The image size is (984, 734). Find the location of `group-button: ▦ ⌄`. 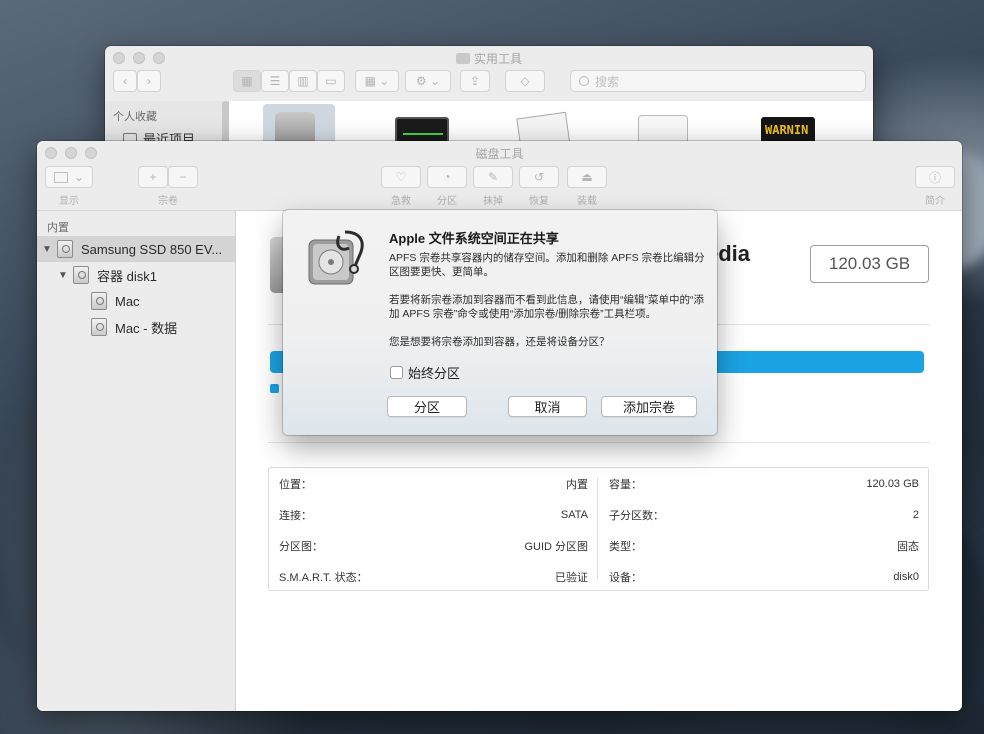

group-button: ▦ ⌄ is located at coordinates (377, 81).